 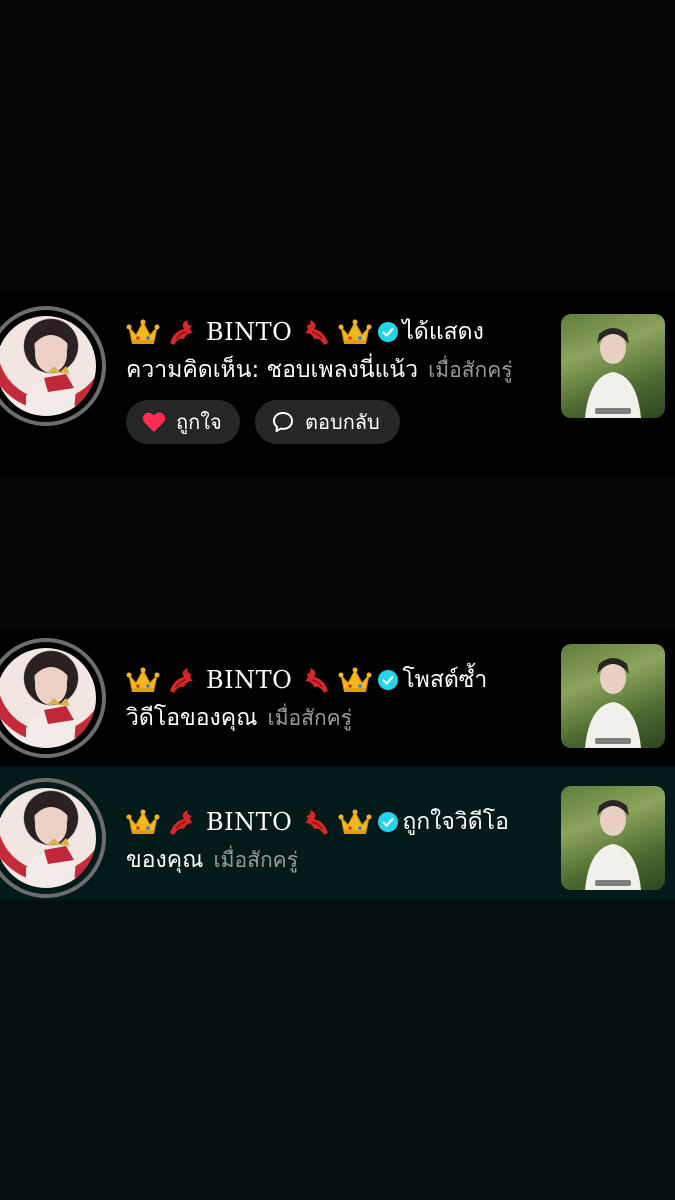 I want to click on notification-like: BINTO ถูกใจวิดีโอ ของคุณ เมื่อสักครู่, so click(x=337, y=833).